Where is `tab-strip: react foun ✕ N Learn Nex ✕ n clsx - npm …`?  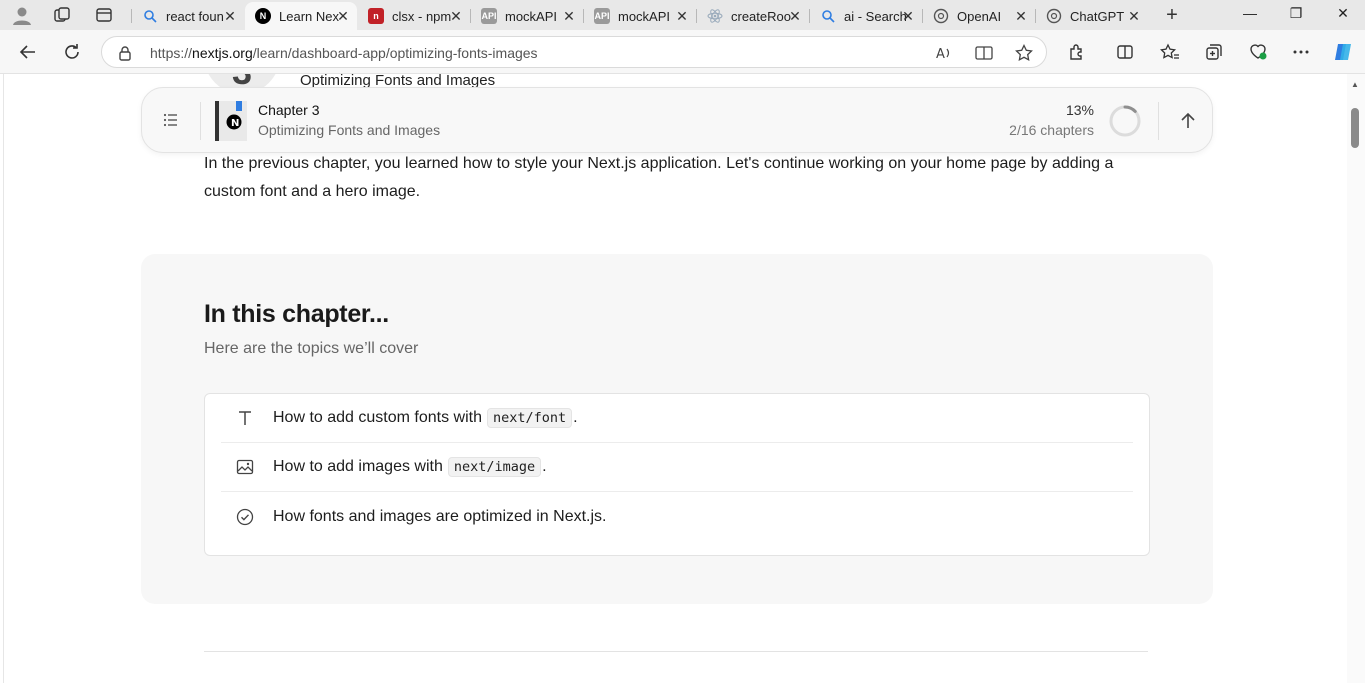
tab-strip: react foun ✕ N Learn Nex ✕ n clsx - npm … is located at coordinates (682, 15).